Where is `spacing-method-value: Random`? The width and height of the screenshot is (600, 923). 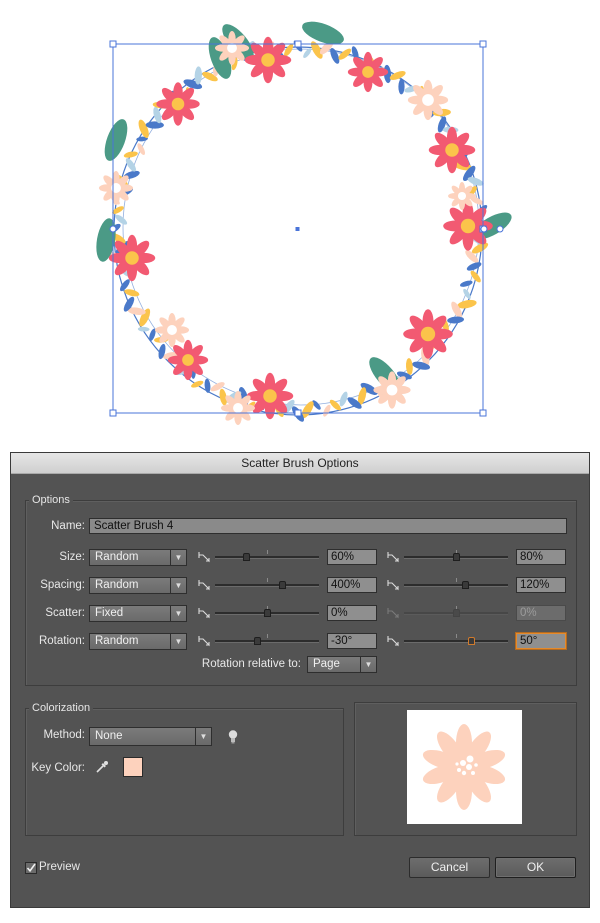
spacing-method-value: Random is located at coordinates (117, 585).